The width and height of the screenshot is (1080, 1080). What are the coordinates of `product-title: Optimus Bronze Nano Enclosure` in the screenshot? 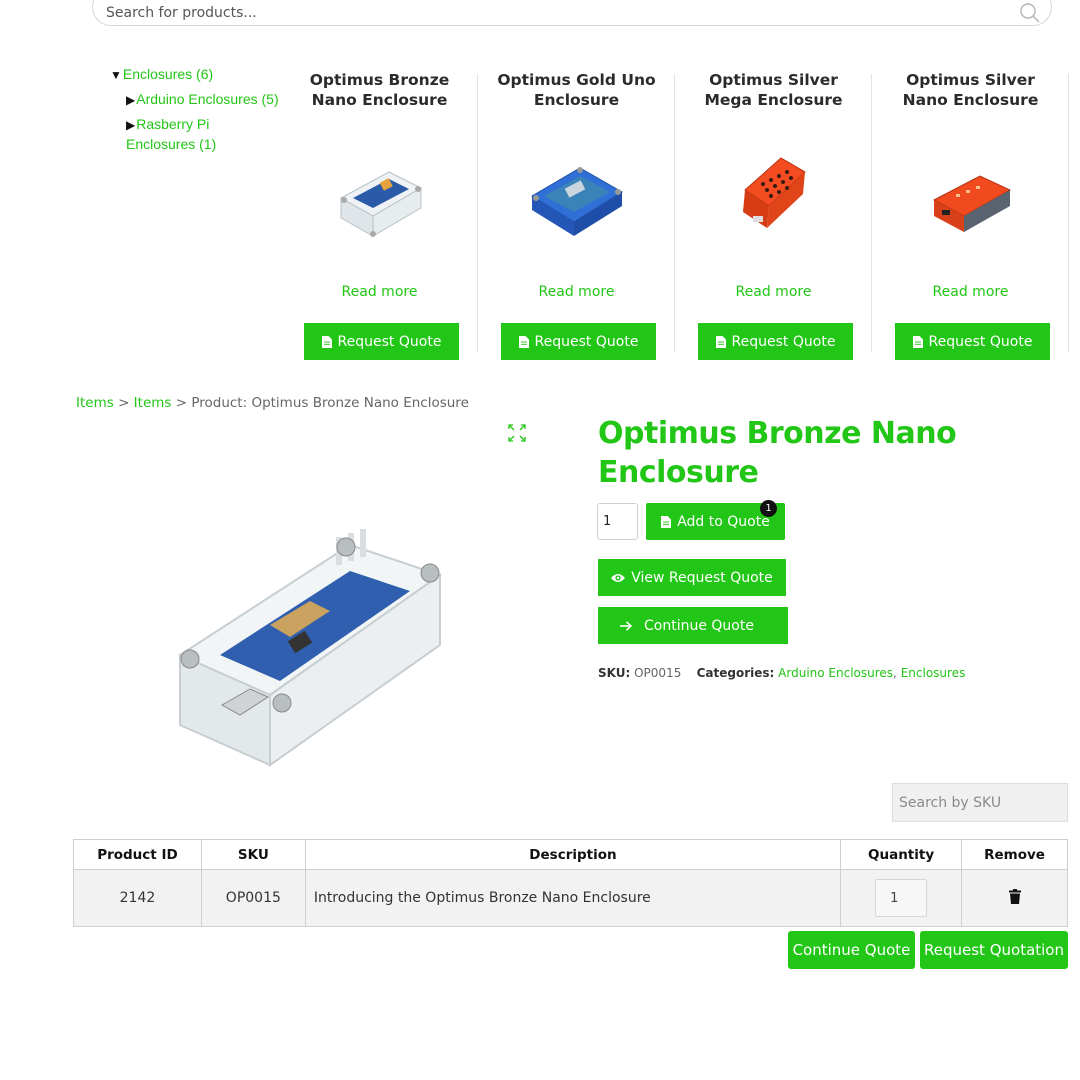 It's located at (777, 453).